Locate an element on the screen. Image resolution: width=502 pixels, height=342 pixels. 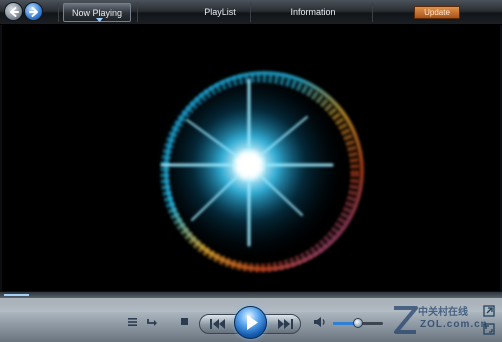
update-button: Update is located at coordinates (437, 12).